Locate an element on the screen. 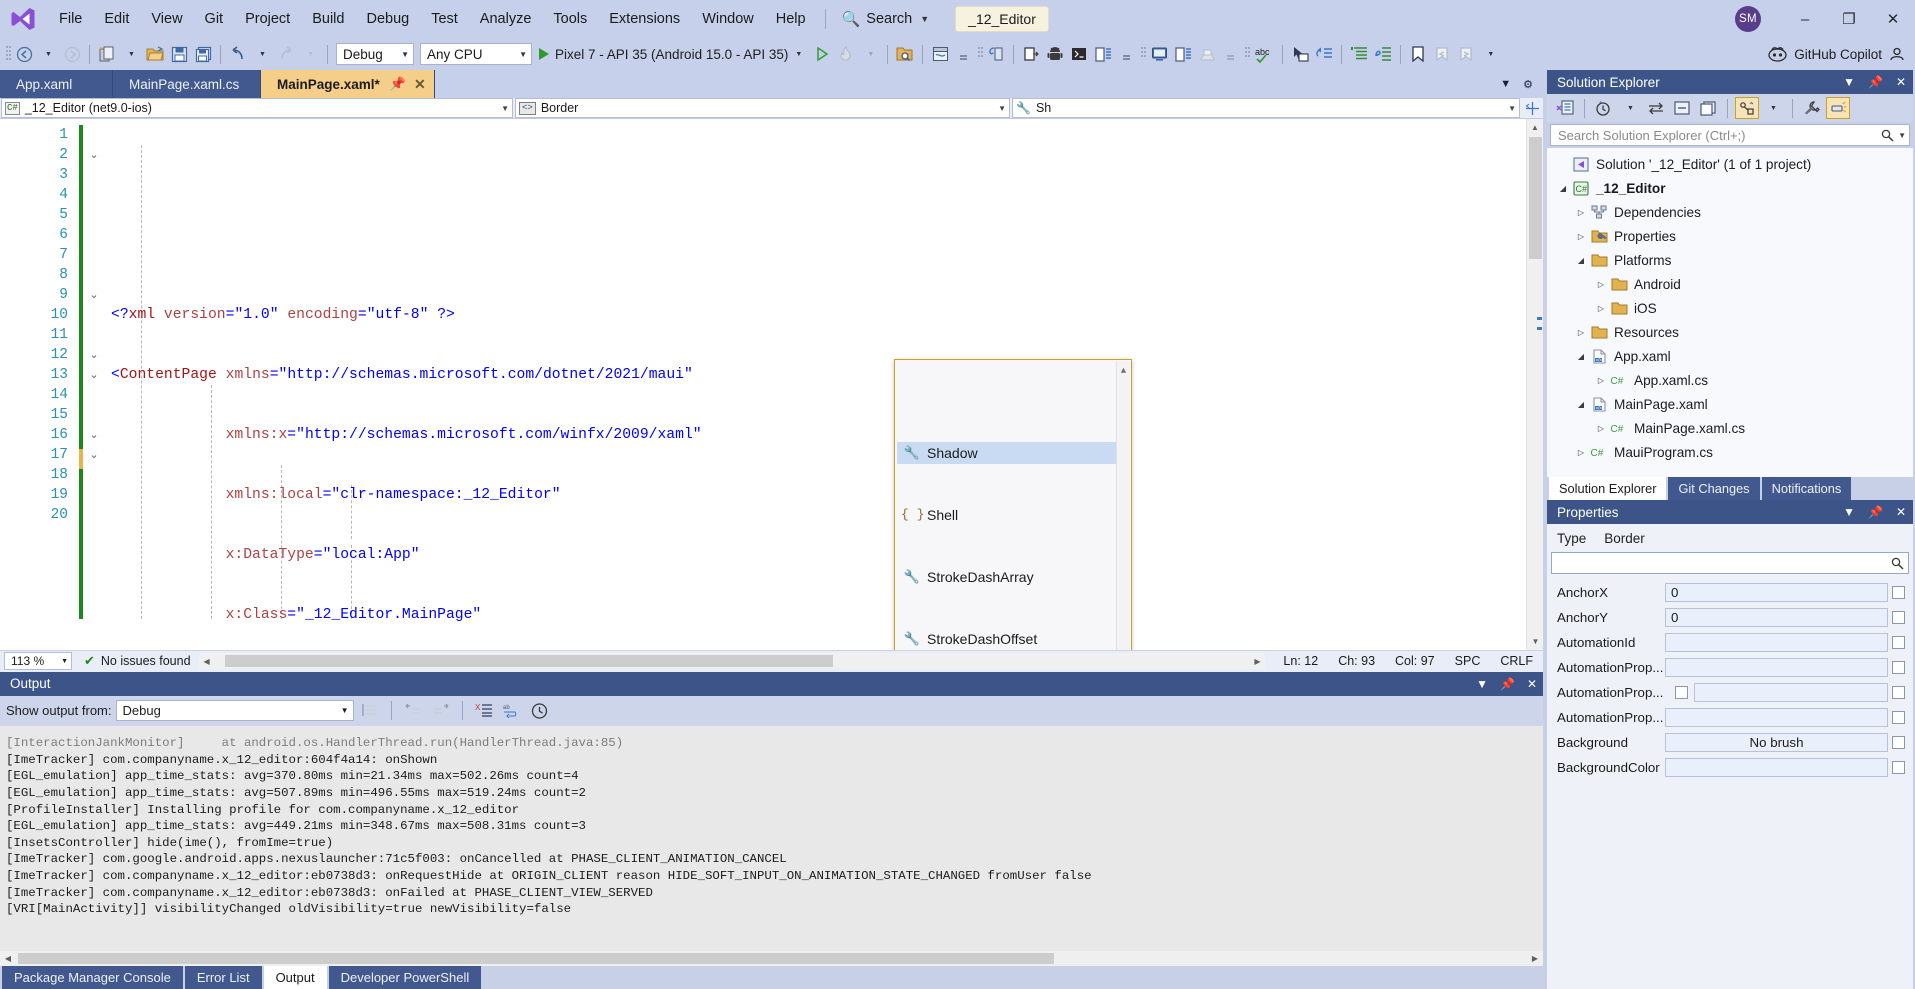  global-search: 🔍 Search ▼ is located at coordinates (887, 19).